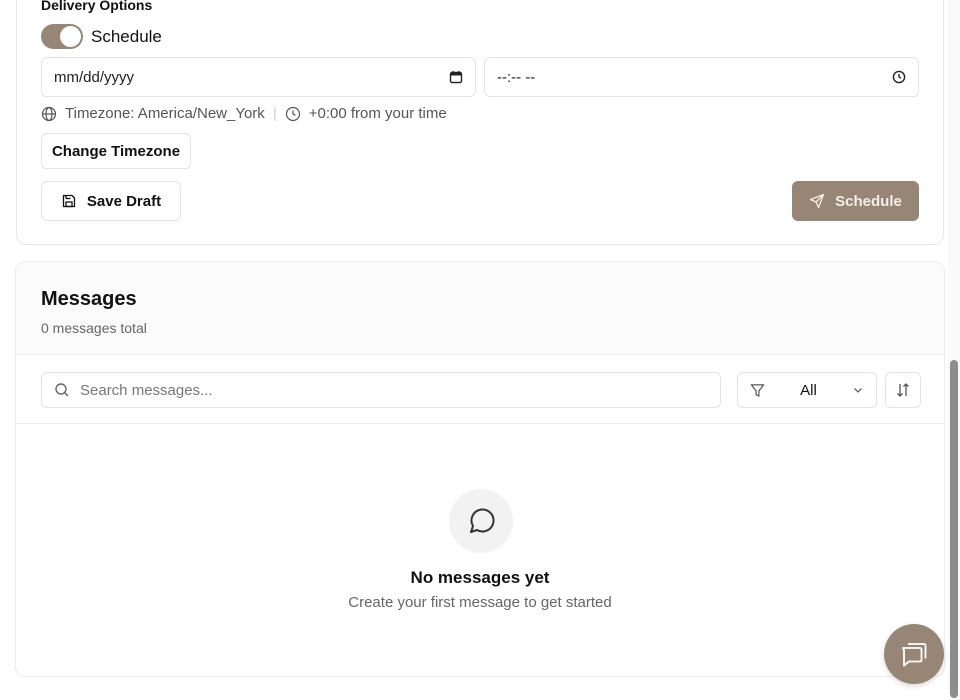 This screenshot has height=700, width=960. Describe the element at coordinates (817, 201) in the screenshot. I see `send-icon` at that location.